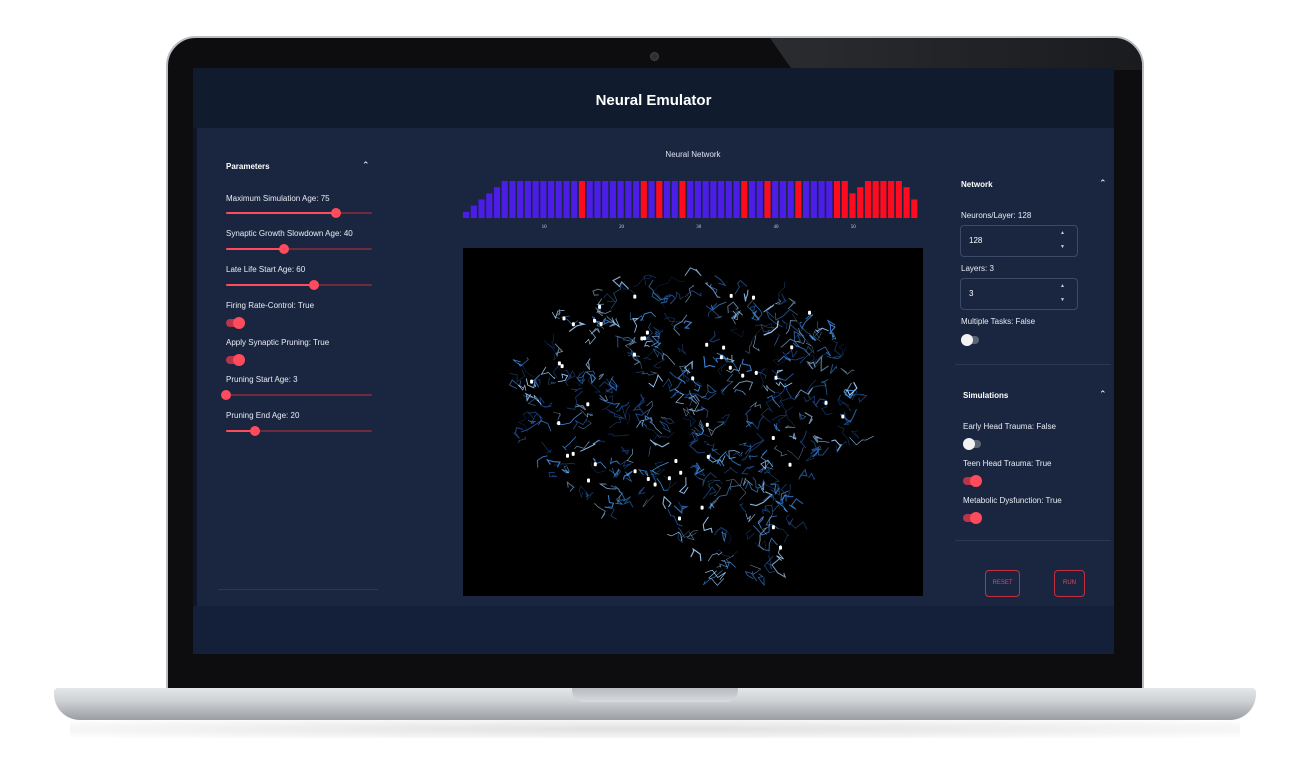  What do you see at coordinates (653, 630) in the screenshot?
I see `app-footer` at bounding box center [653, 630].